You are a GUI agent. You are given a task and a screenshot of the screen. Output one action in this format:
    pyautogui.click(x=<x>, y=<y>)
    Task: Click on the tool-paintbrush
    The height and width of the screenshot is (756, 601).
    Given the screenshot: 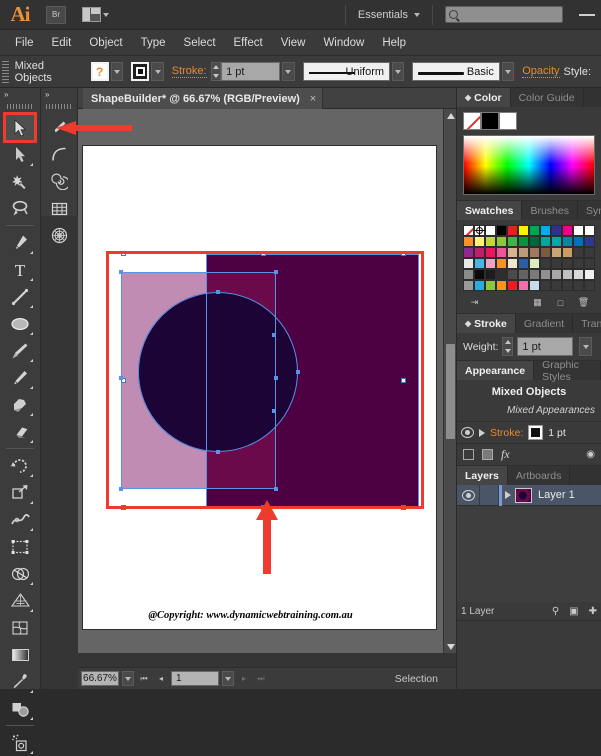 What is the action you would take?
    pyautogui.click(x=20, y=350)
    